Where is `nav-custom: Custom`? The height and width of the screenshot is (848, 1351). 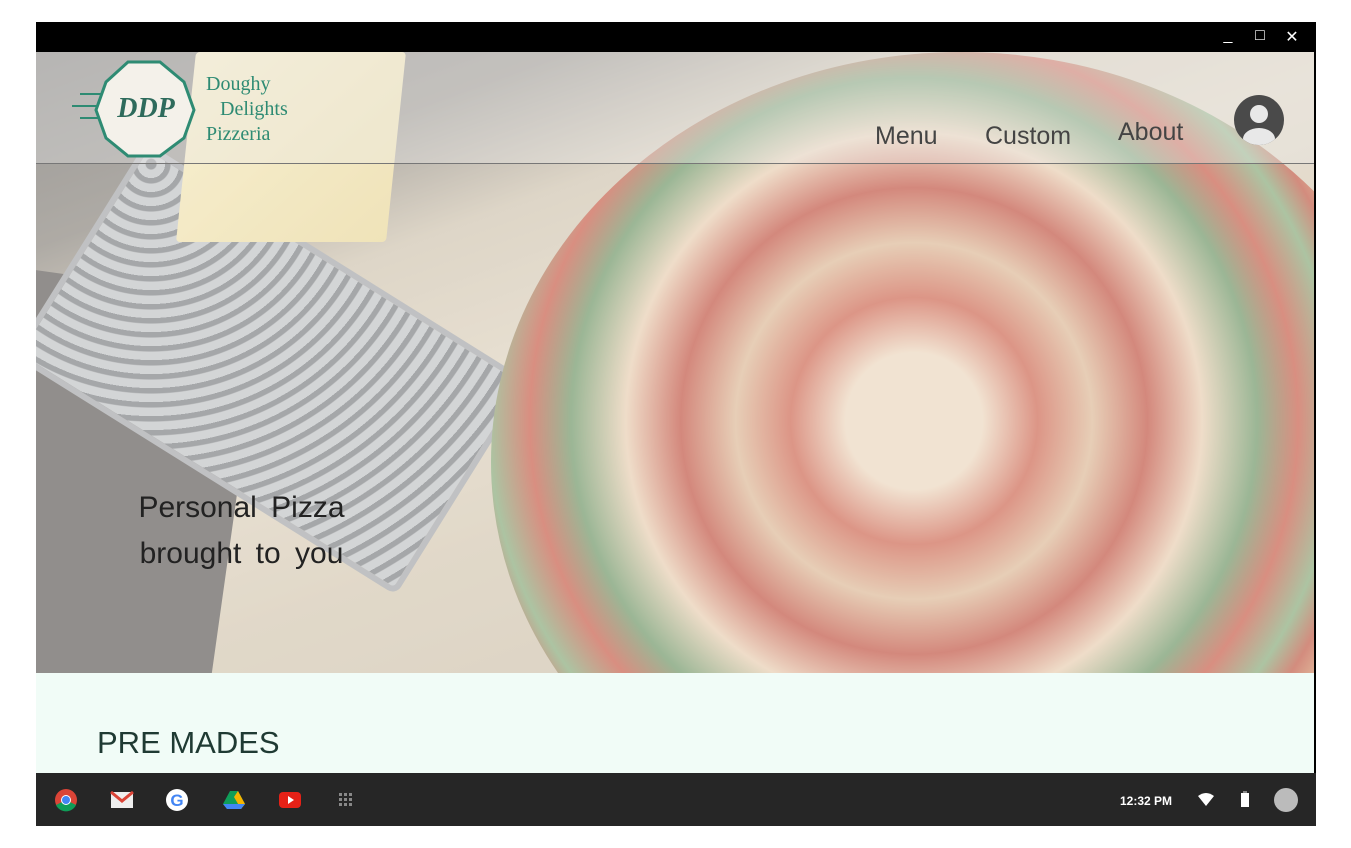 nav-custom: Custom is located at coordinates (1028, 136).